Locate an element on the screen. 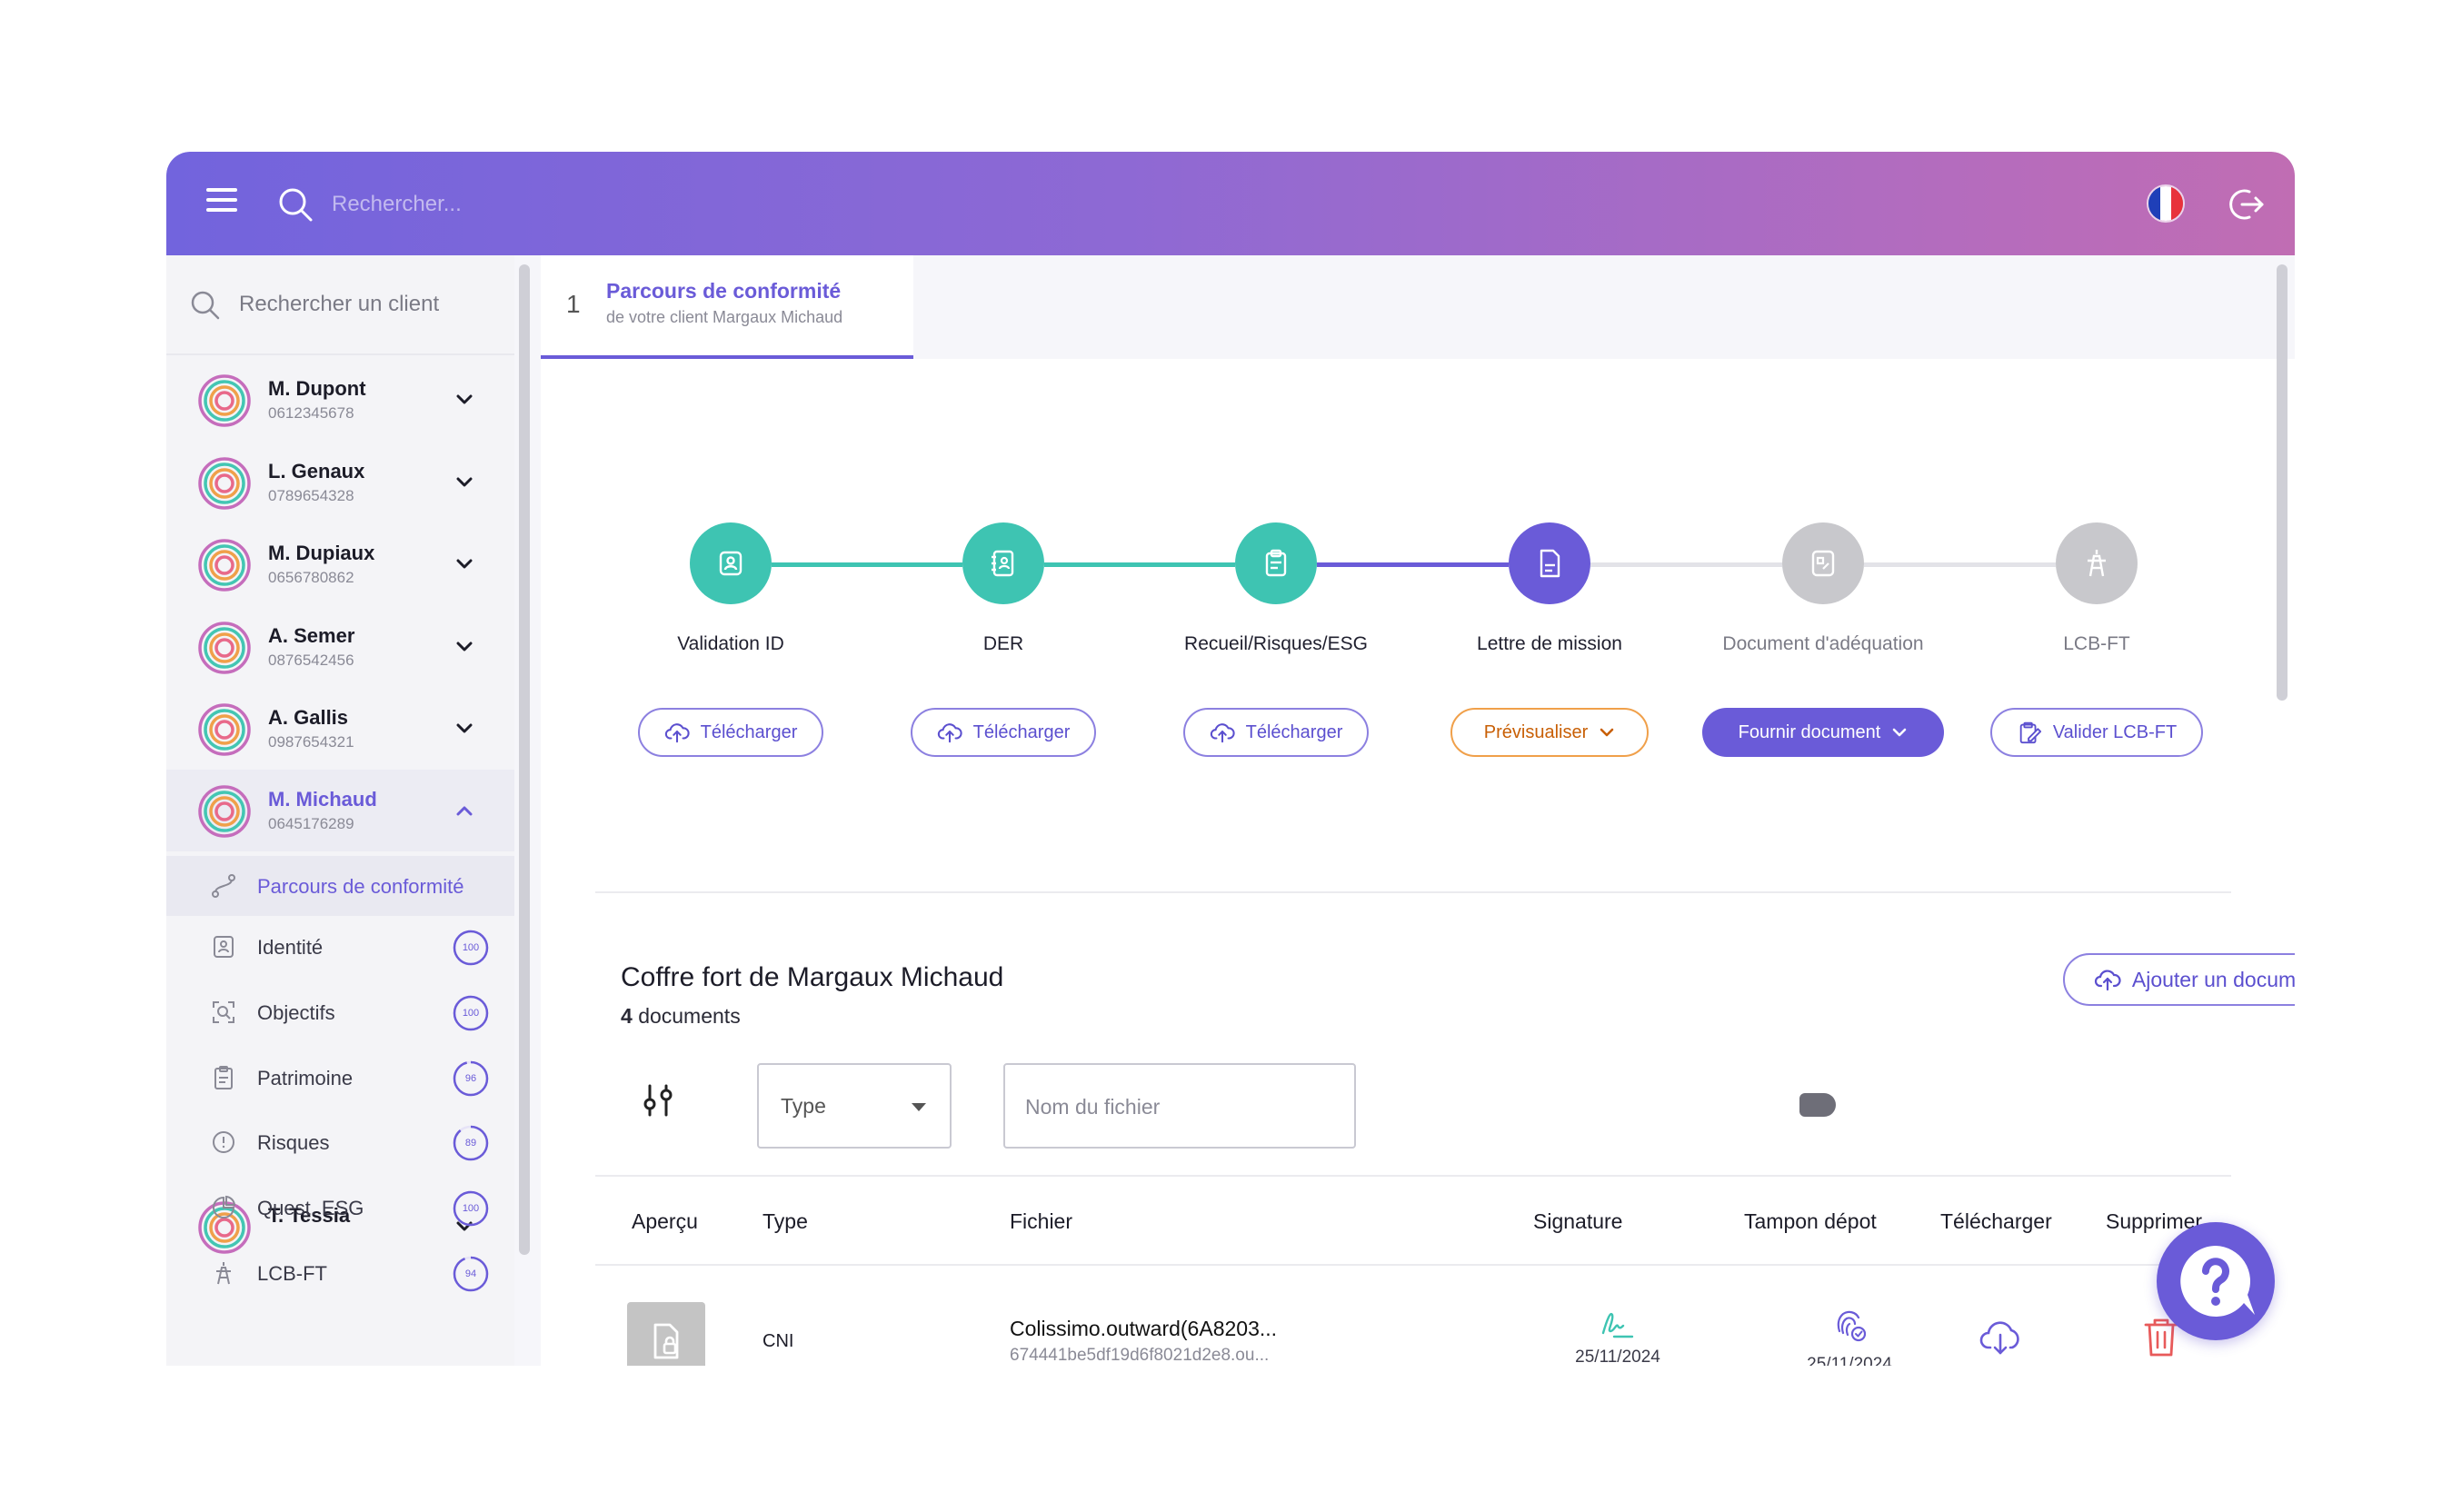 The image size is (2452, 1512). filename-filter is located at coordinates (1179, 1106).